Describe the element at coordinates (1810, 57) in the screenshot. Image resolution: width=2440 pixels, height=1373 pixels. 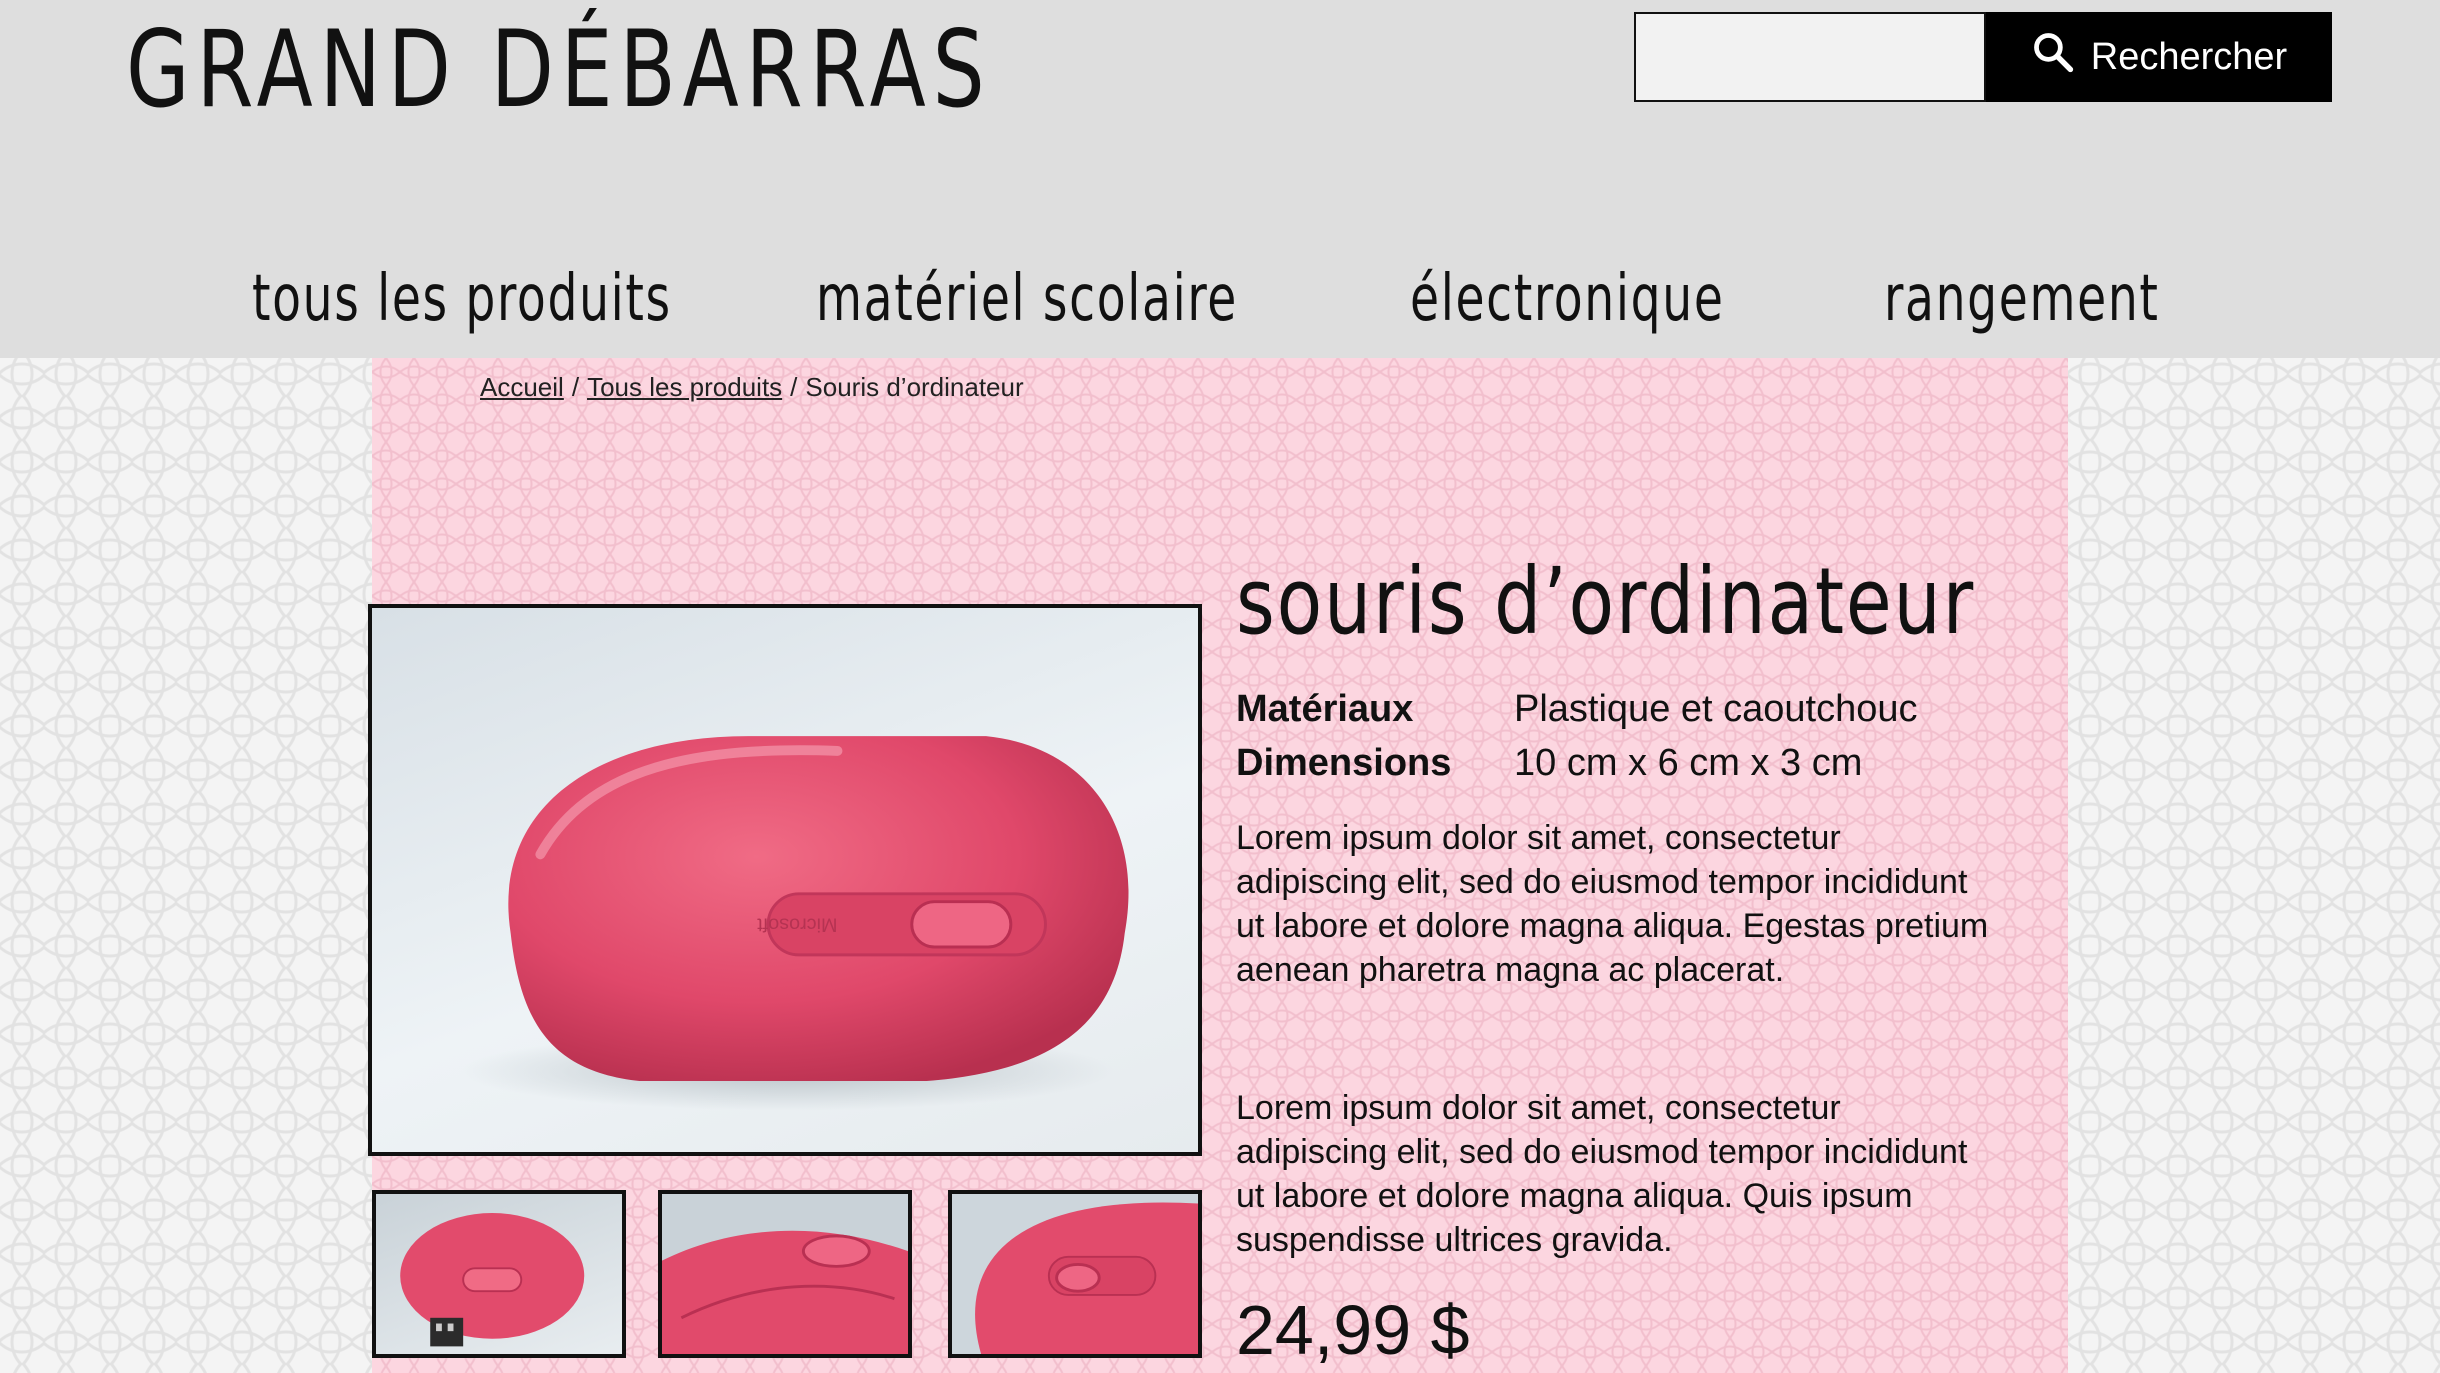
I see `search-input` at that location.